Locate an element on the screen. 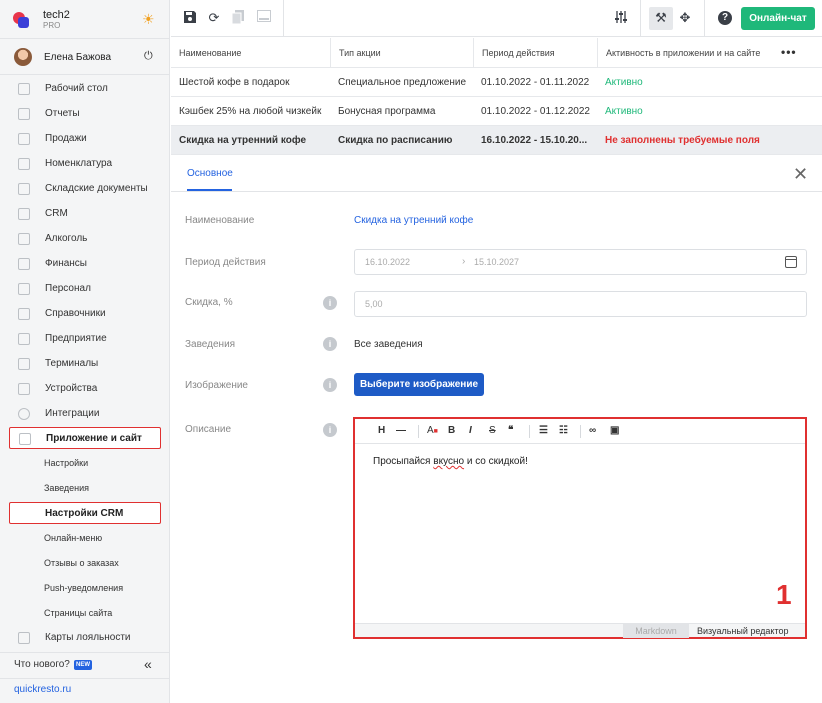 This screenshot has width=822, height=703. online-chat-button: Онлайн-чат is located at coordinates (778, 18).